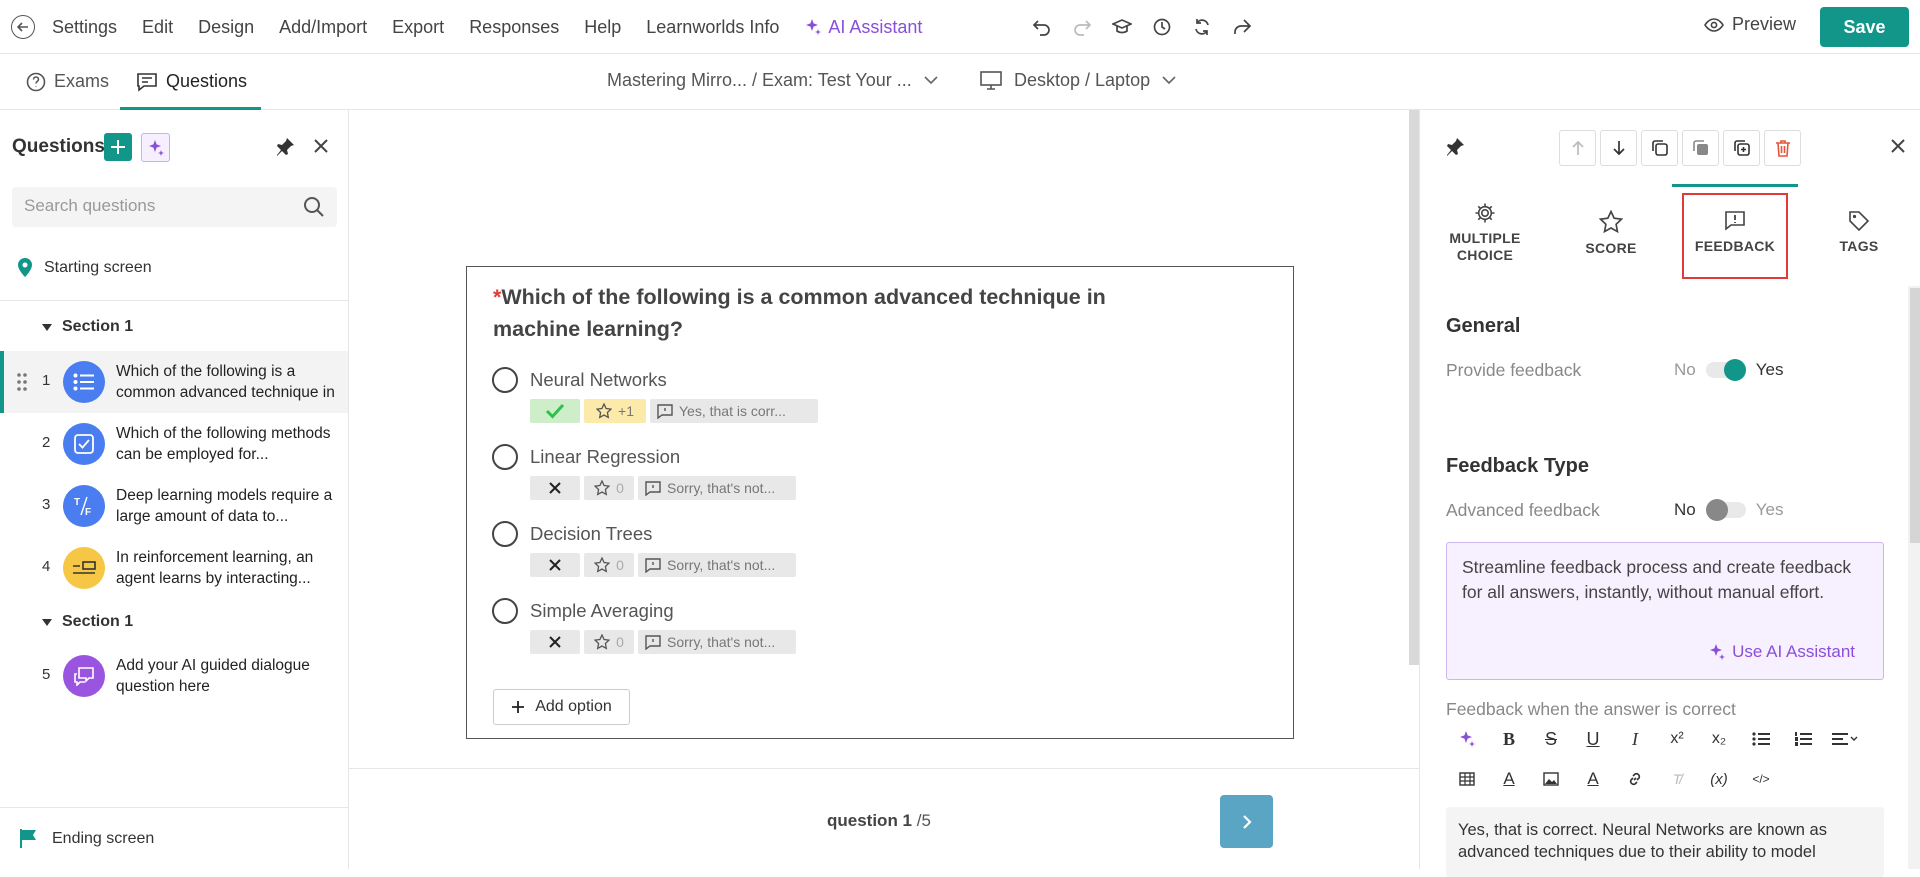 The image size is (1920, 877). What do you see at coordinates (1677, 779) in the screenshot?
I see `clear-format-icon: T̸` at bounding box center [1677, 779].